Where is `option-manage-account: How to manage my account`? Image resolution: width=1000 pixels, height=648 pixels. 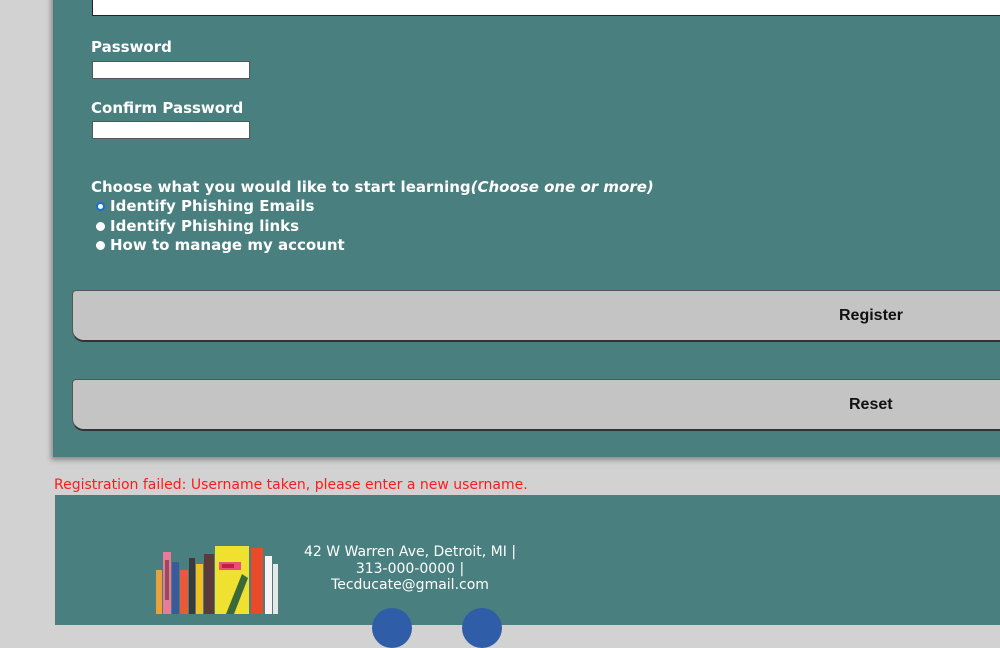 option-manage-account: How to manage my account is located at coordinates (220, 245).